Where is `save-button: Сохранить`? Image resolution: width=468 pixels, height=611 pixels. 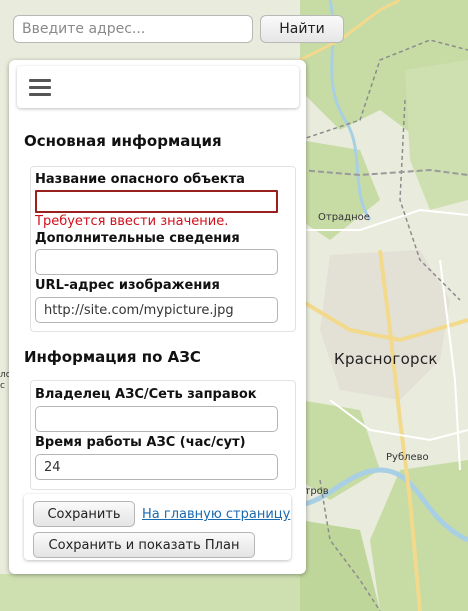 save-button: Сохранить is located at coordinates (84, 514).